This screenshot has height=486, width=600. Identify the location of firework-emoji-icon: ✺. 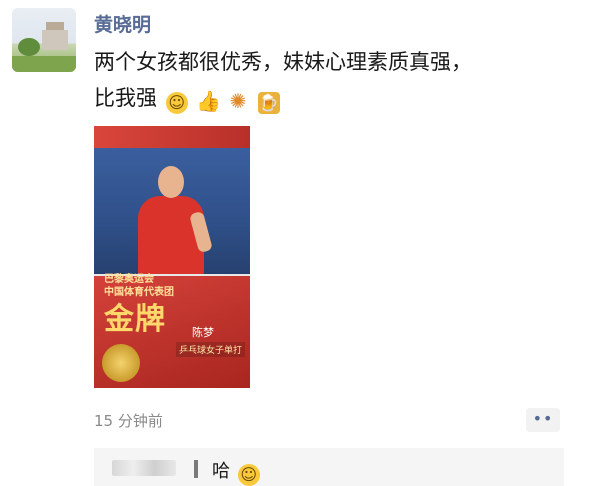
(238, 101).